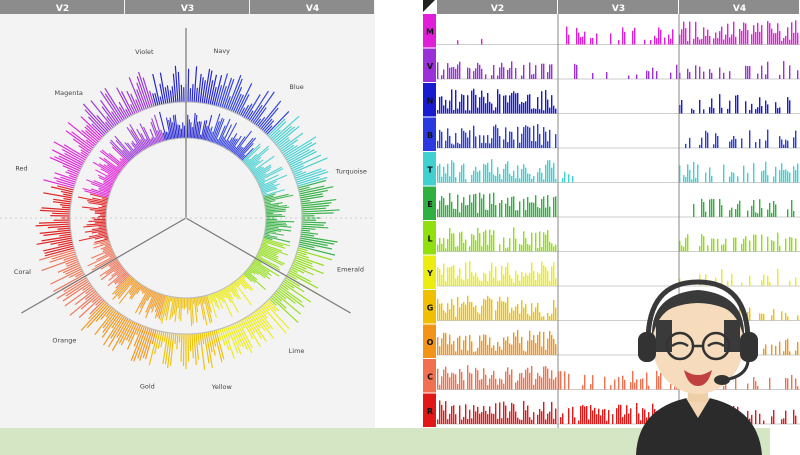 The width and height of the screenshot is (800, 455). I want to click on row-label-o: O, so click(430, 342).